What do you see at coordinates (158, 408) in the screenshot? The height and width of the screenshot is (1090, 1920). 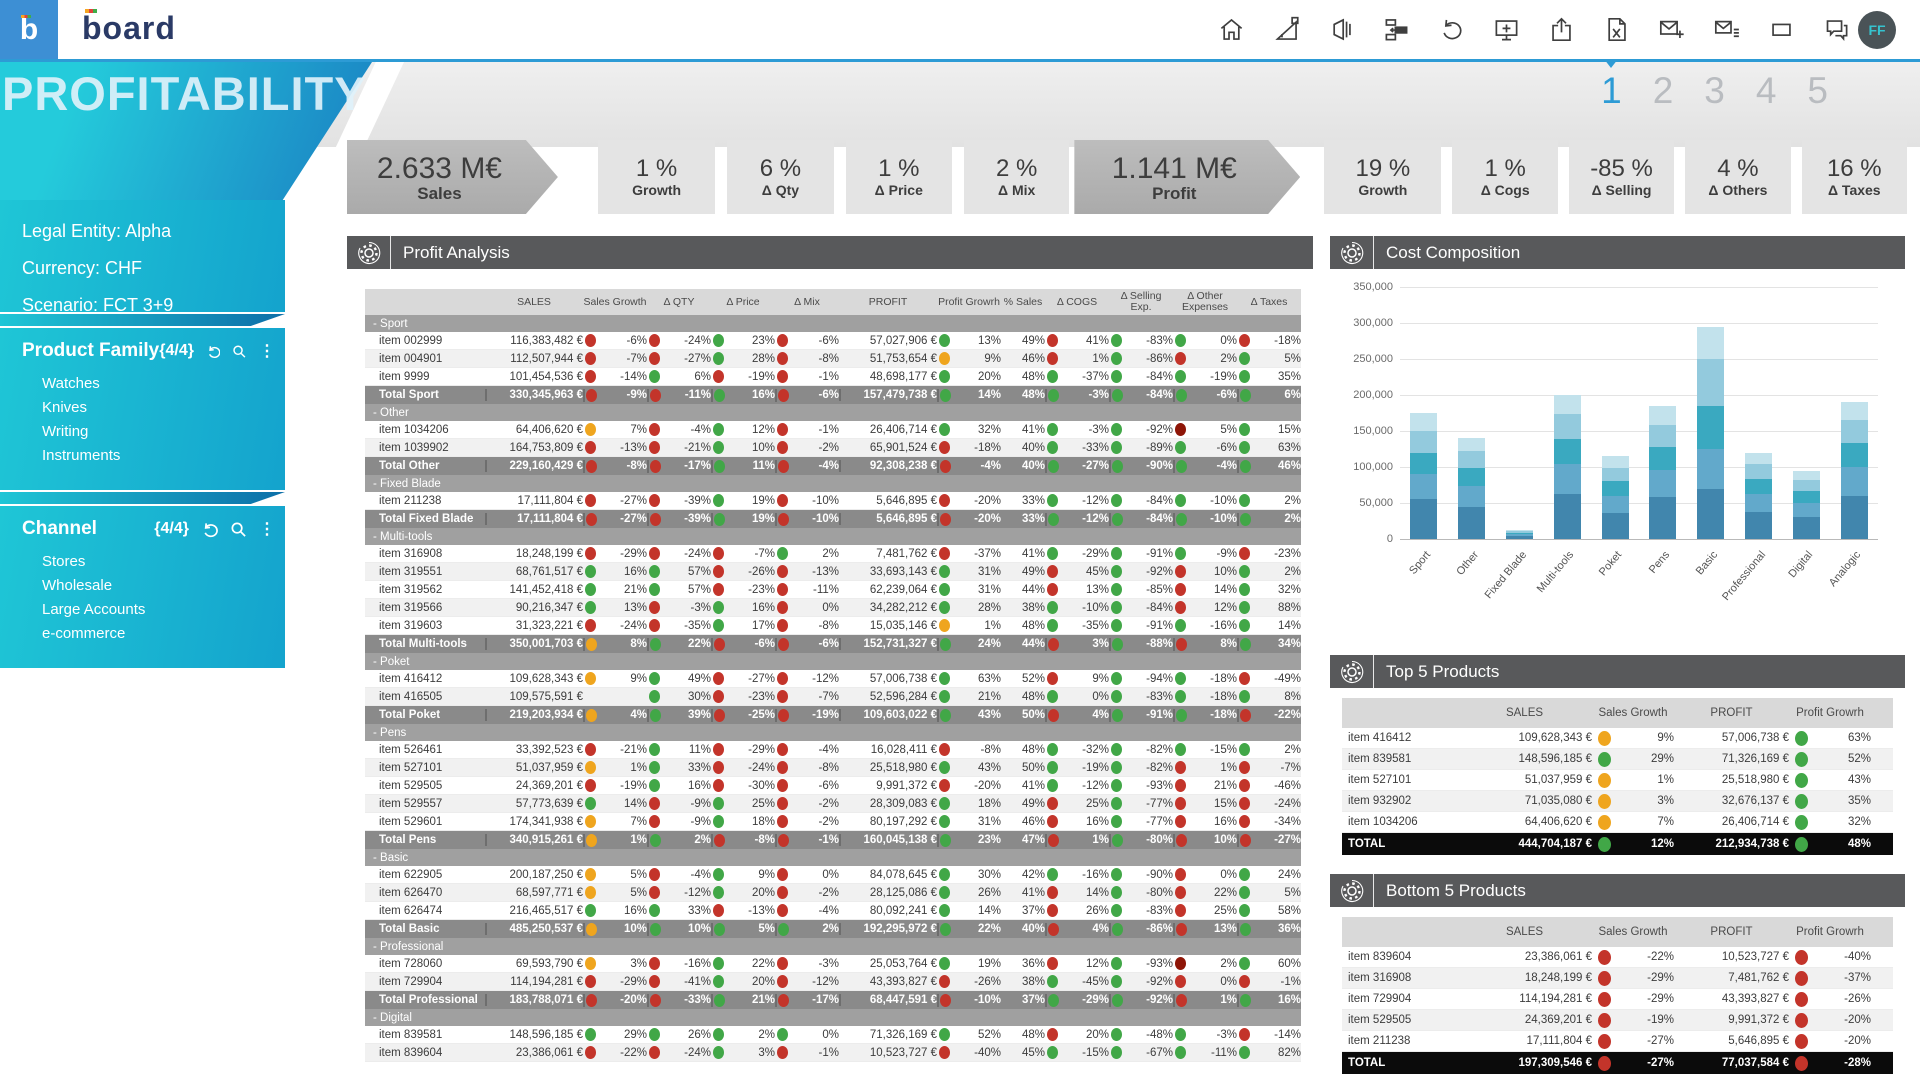 I see `sidebar-item-knives: Knives` at bounding box center [158, 408].